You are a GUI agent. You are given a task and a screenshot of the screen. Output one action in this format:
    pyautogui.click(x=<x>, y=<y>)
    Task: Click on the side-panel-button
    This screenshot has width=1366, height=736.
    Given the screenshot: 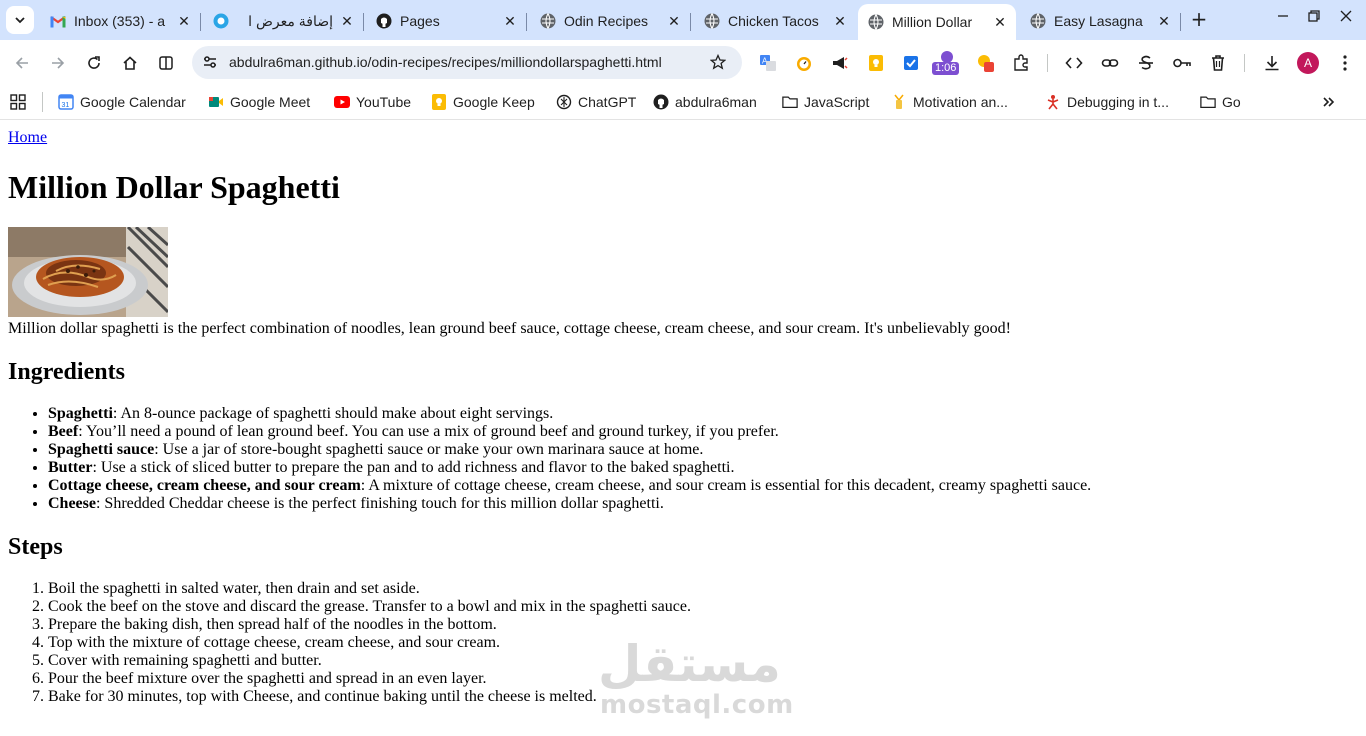 What is the action you would take?
    pyautogui.click(x=166, y=63)
    